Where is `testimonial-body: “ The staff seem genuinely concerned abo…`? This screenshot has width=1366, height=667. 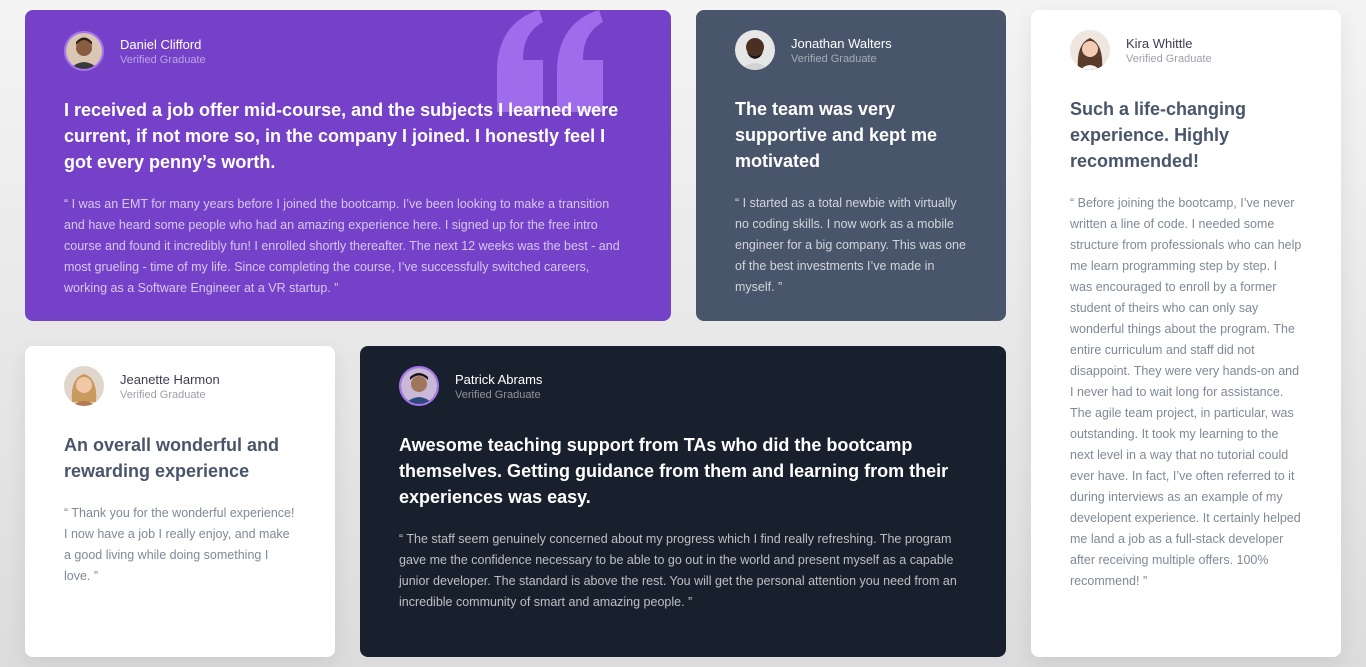 testimonial-body: “ The staff seem genuinely concerned abo… is located at coordinates (678, 570).